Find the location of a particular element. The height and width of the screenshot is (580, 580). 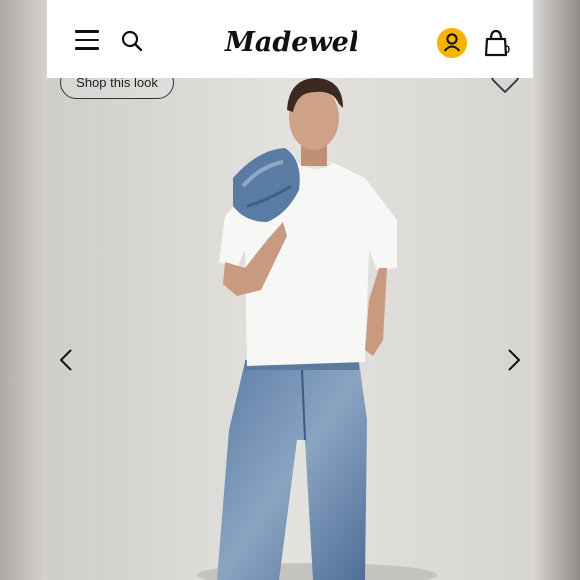

chevron-right-icon is located at coordinates (514, 360).